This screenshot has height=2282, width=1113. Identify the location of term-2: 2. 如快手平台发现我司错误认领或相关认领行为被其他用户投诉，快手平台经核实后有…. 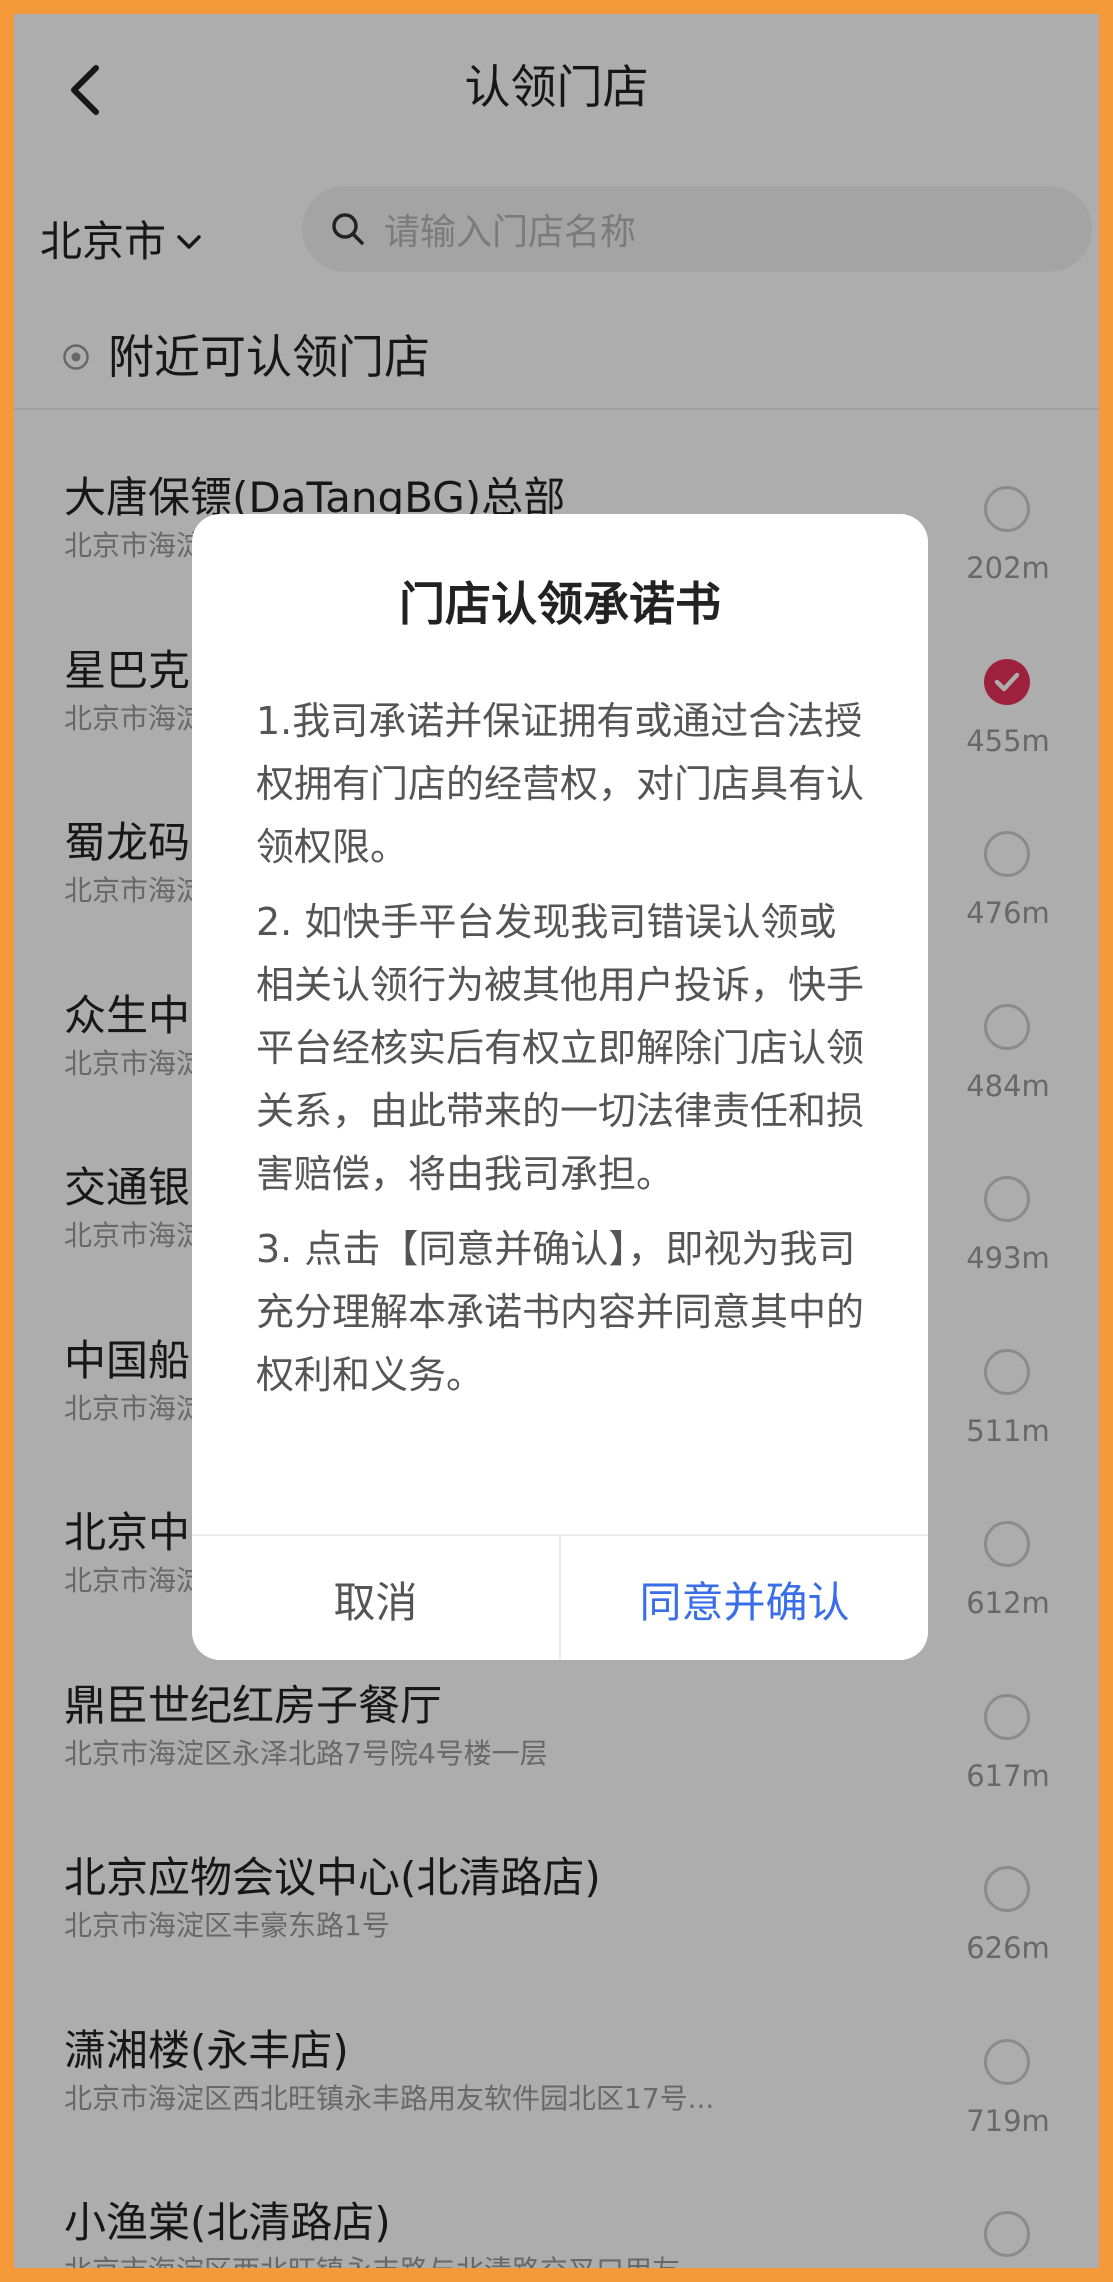
(560, 1048).